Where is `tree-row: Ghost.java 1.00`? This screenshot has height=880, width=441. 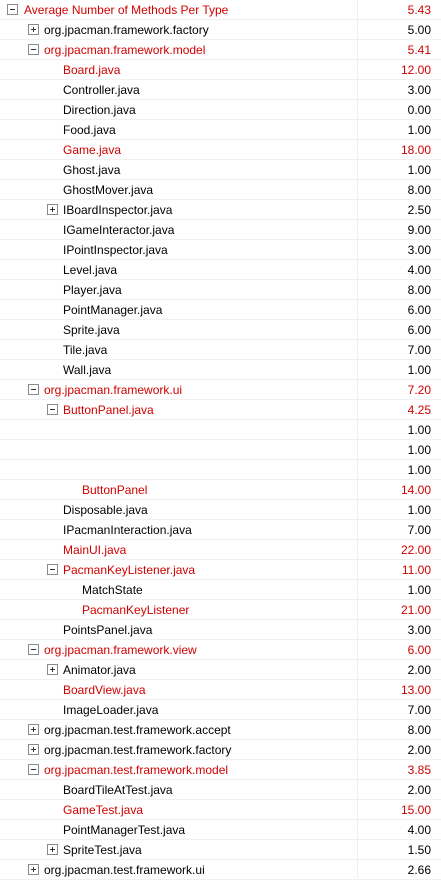
tree-row: Ghost.java 1.00 is located at coordinates (220, 170).